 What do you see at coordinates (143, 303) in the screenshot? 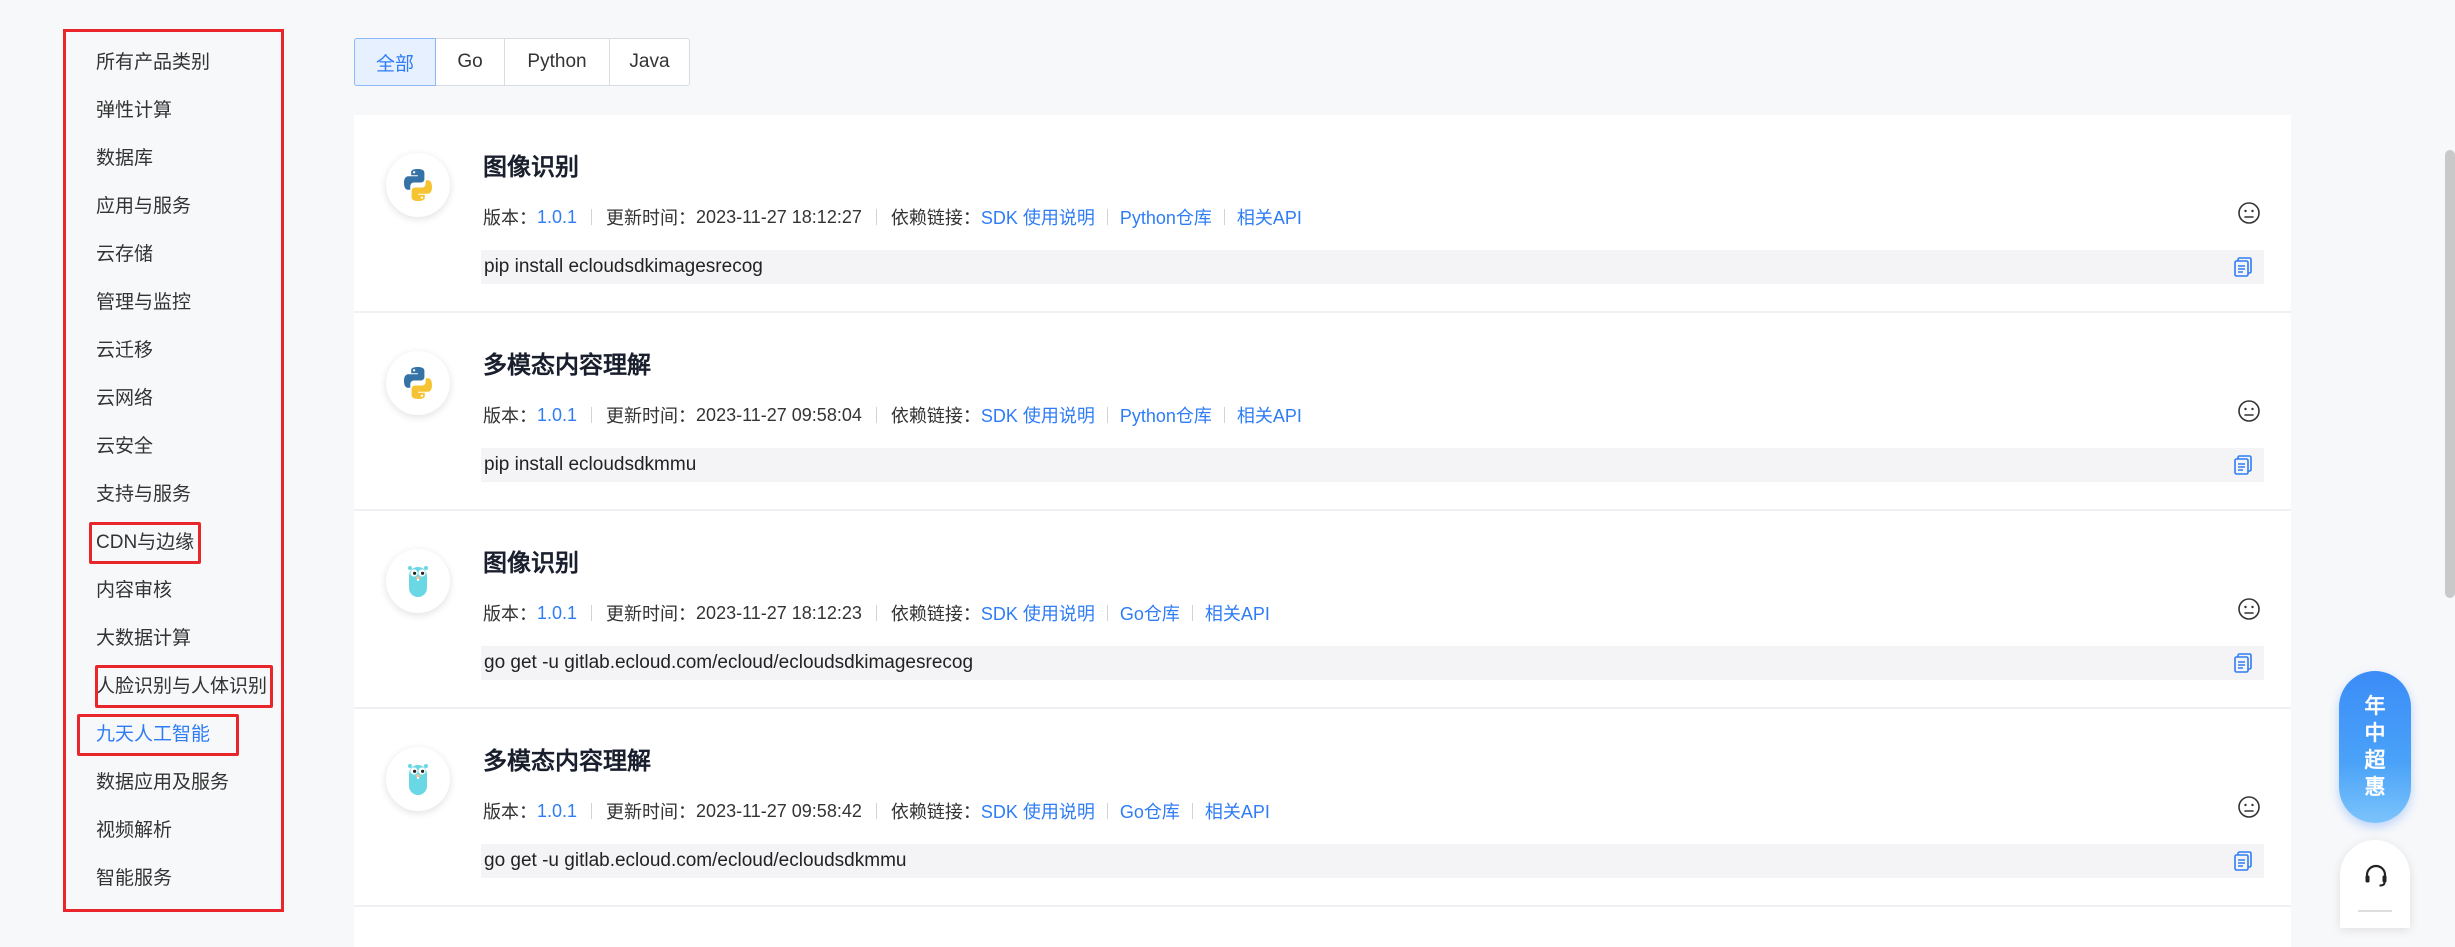
I see `sidebar-item-management-monitoring: 管理与监控` at bounding box center [143, 303].